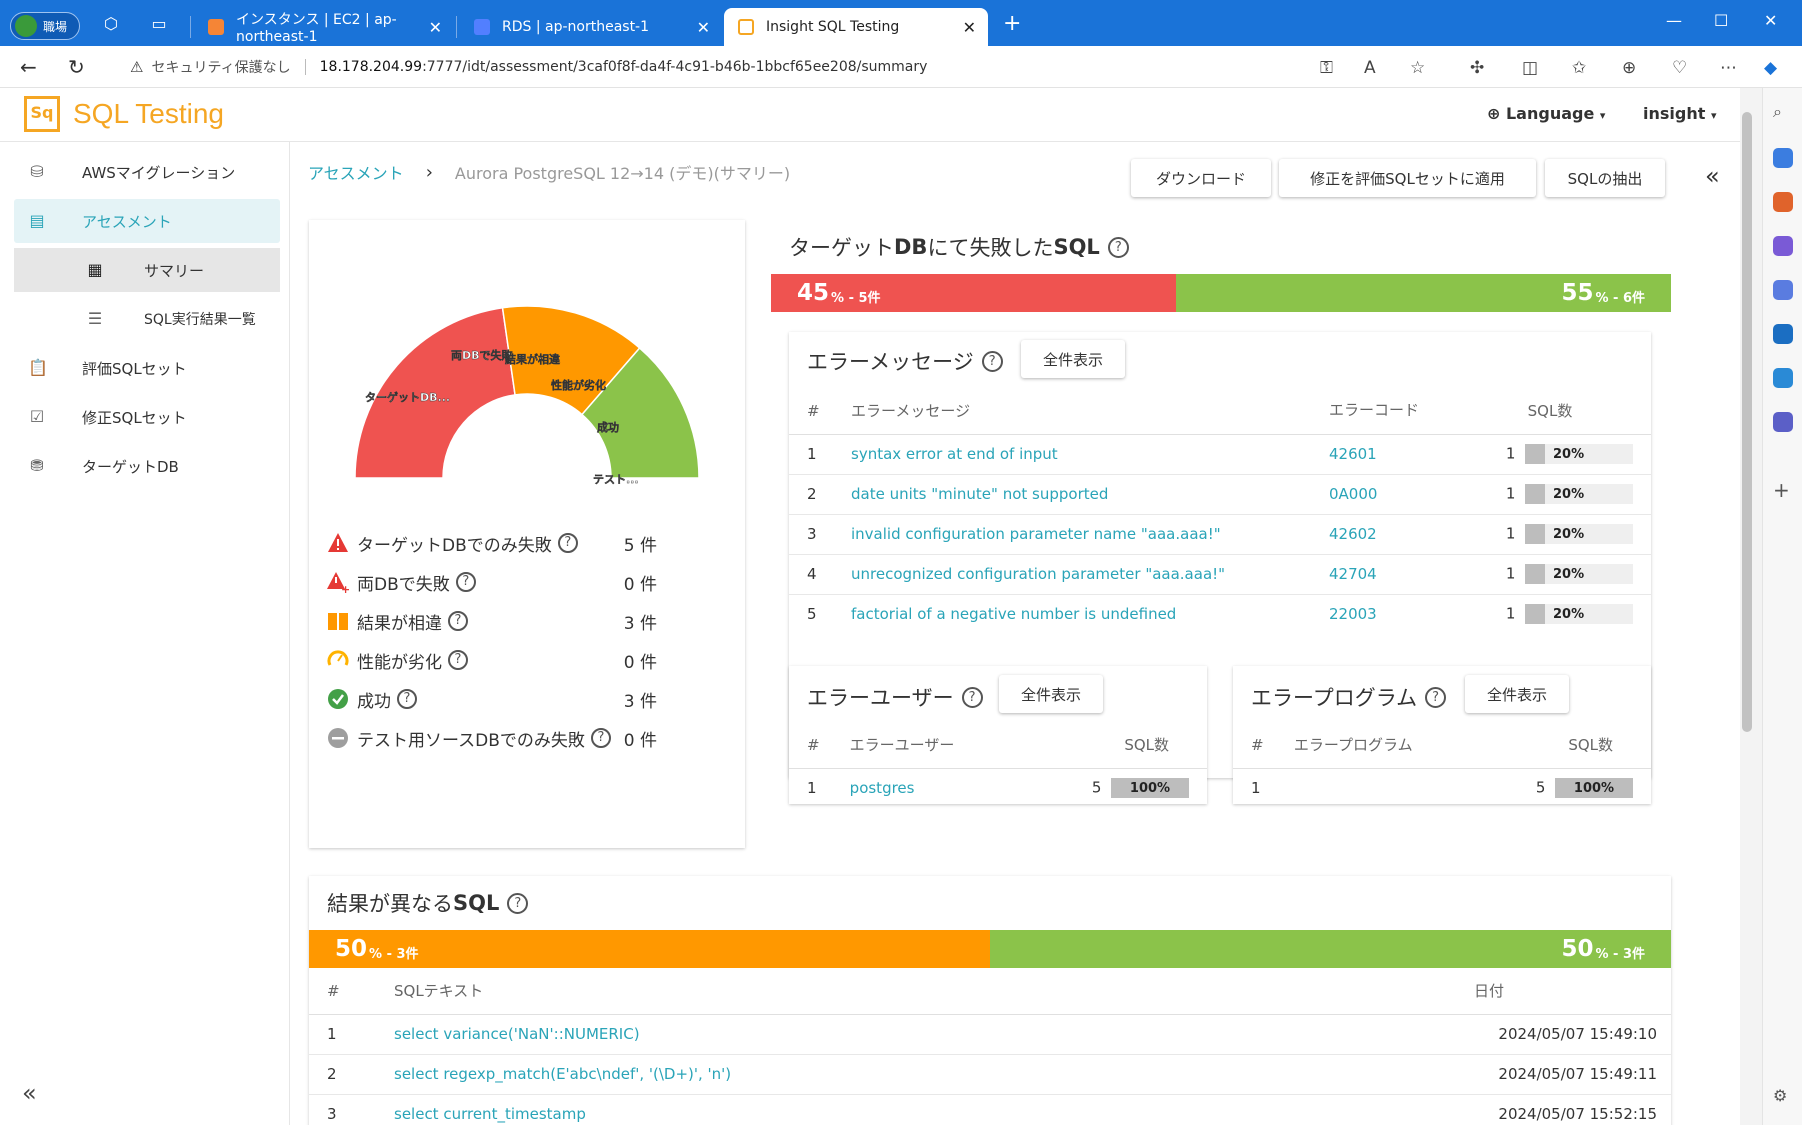 This screenshot has height=1125, width=1802. What do you see at coordinates (1370, 68) in the screenshot?
I see `read-aloud-icon: A` at bounding box center [1370, 68].